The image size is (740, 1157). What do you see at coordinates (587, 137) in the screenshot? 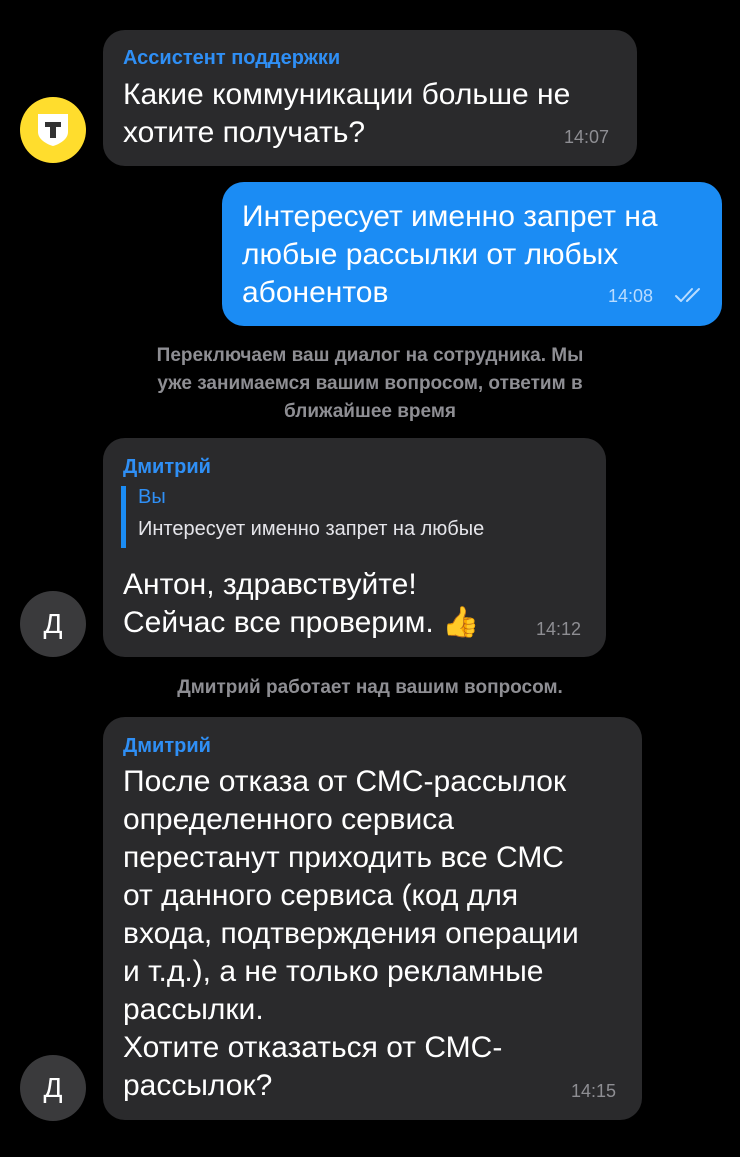
I see `message-time: 14:07` at bounding box center [587, 137].